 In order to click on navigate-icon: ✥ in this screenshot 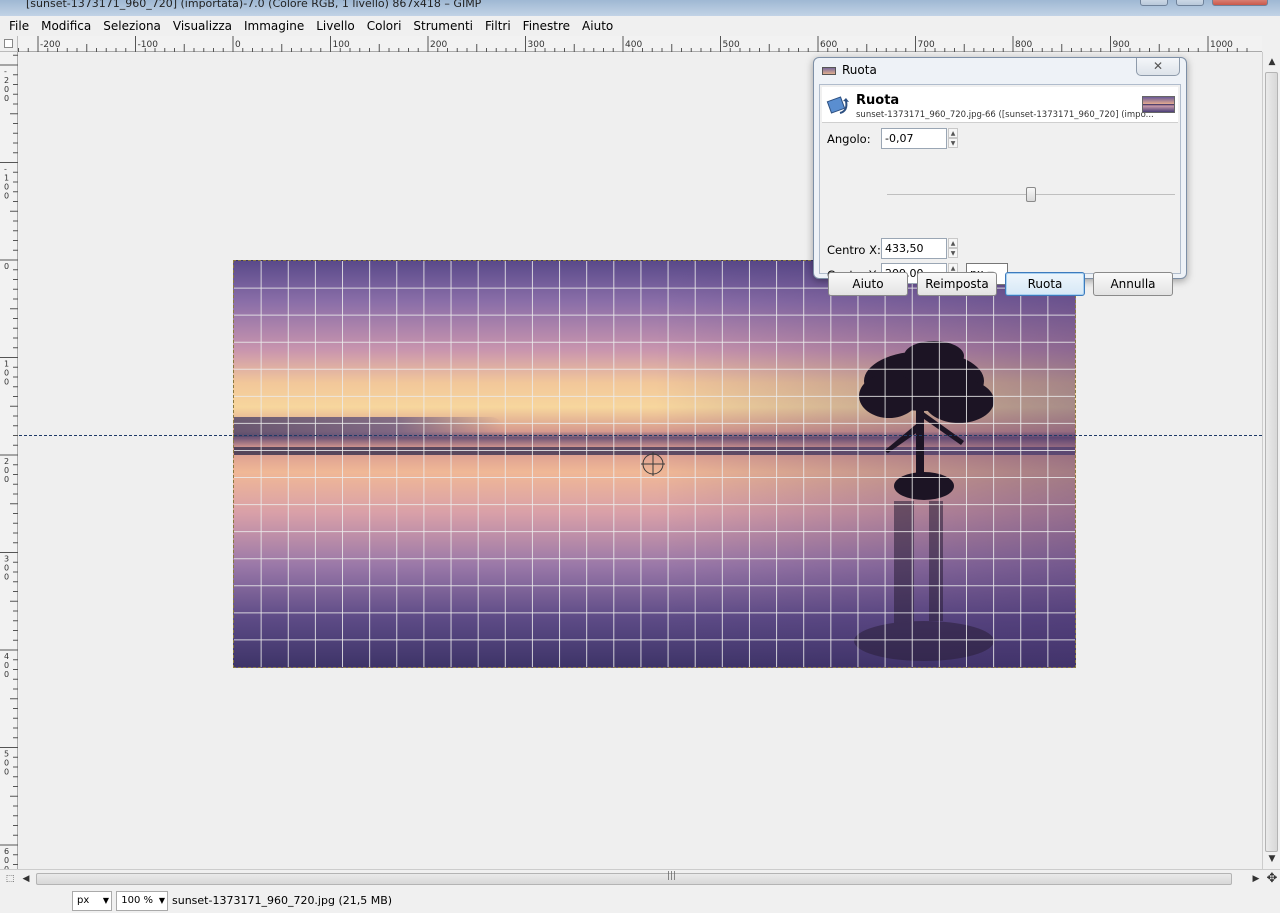, I will do `click(1272, 878)`.